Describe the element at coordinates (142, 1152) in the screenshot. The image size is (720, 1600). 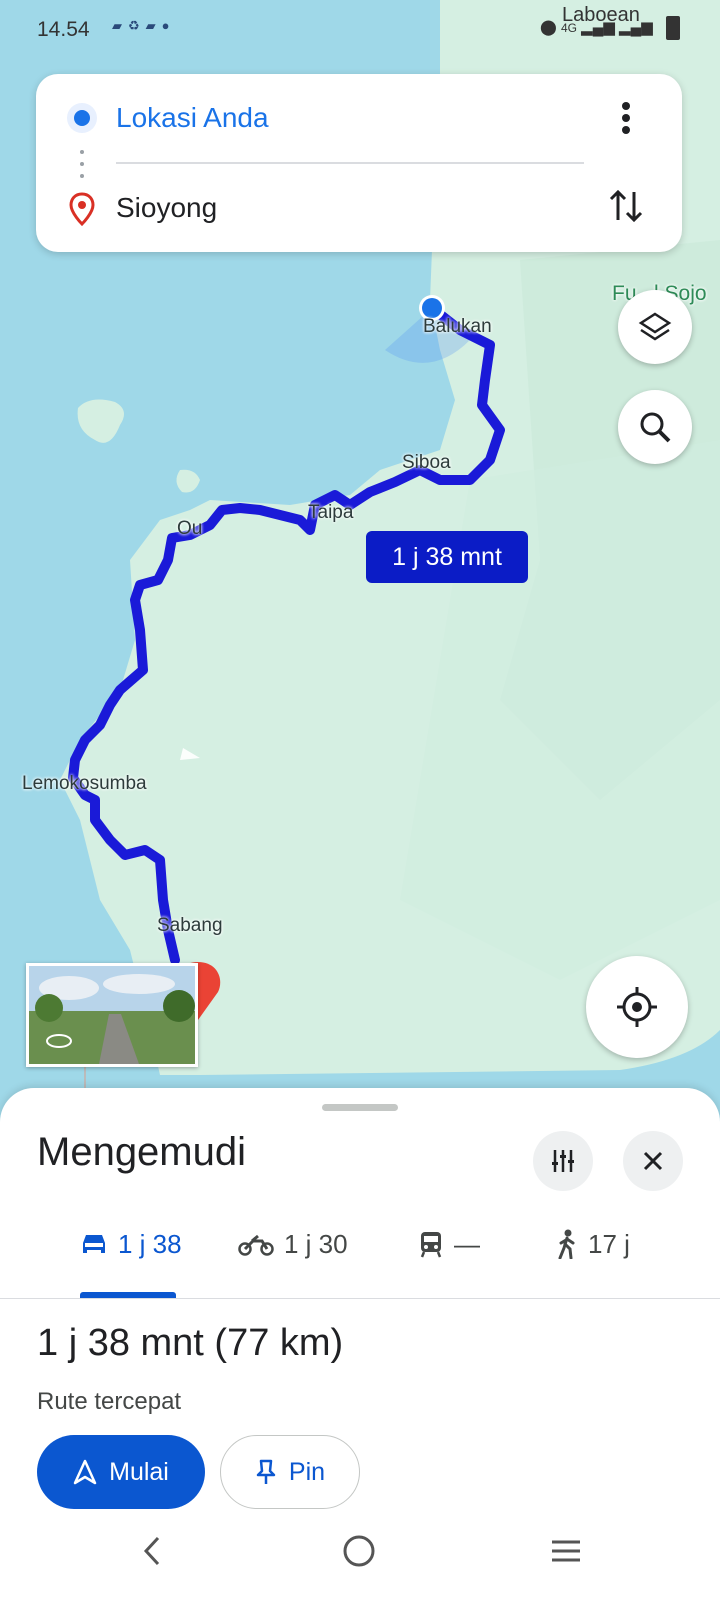
I see `sheet-title: Mengemudi` at that location.